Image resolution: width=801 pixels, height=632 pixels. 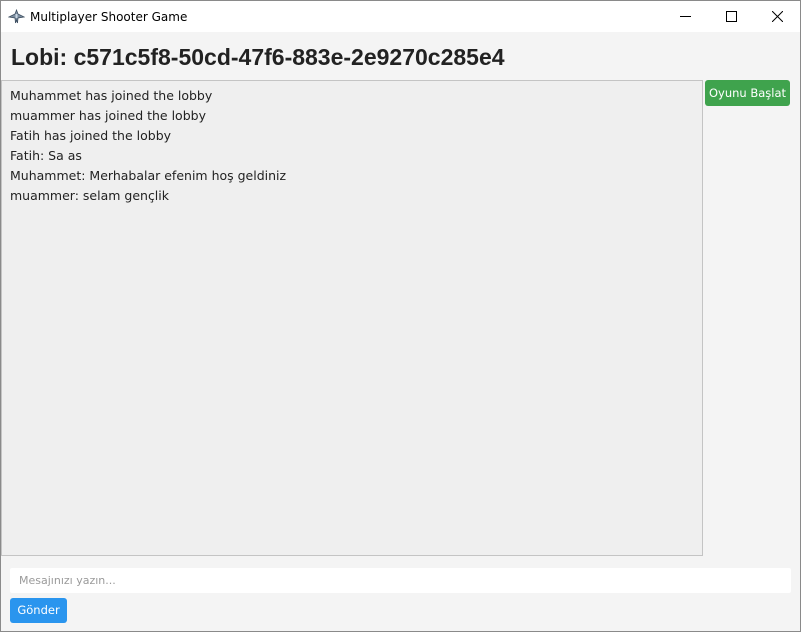 What do you see at coordinates (400, 16) in the screenshot?
I see `title-bar: Multiplayer Shooter Game` at bounding box center [400, 16].